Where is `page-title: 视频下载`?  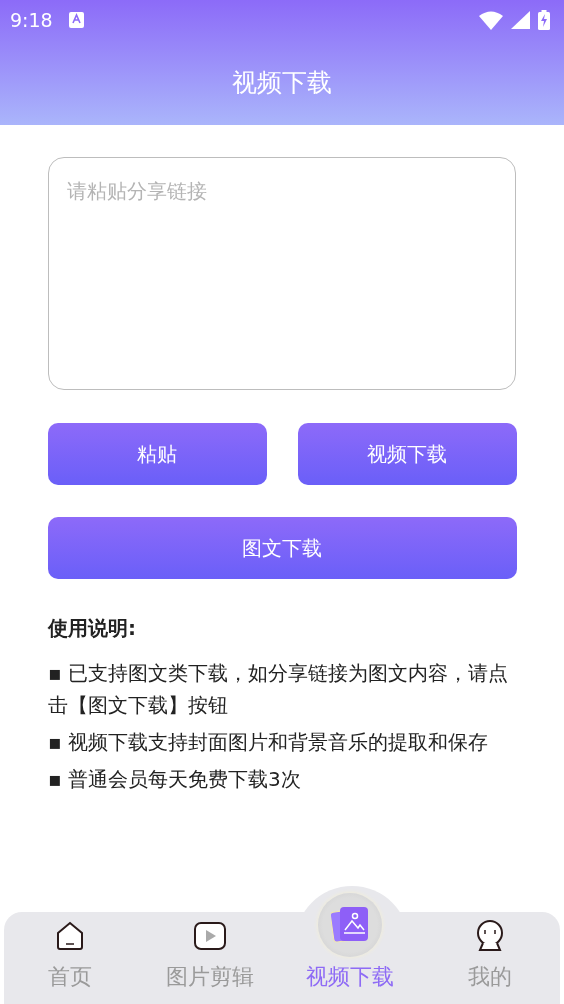 page-title: 视频下载 is located at coordinates (282, 82).